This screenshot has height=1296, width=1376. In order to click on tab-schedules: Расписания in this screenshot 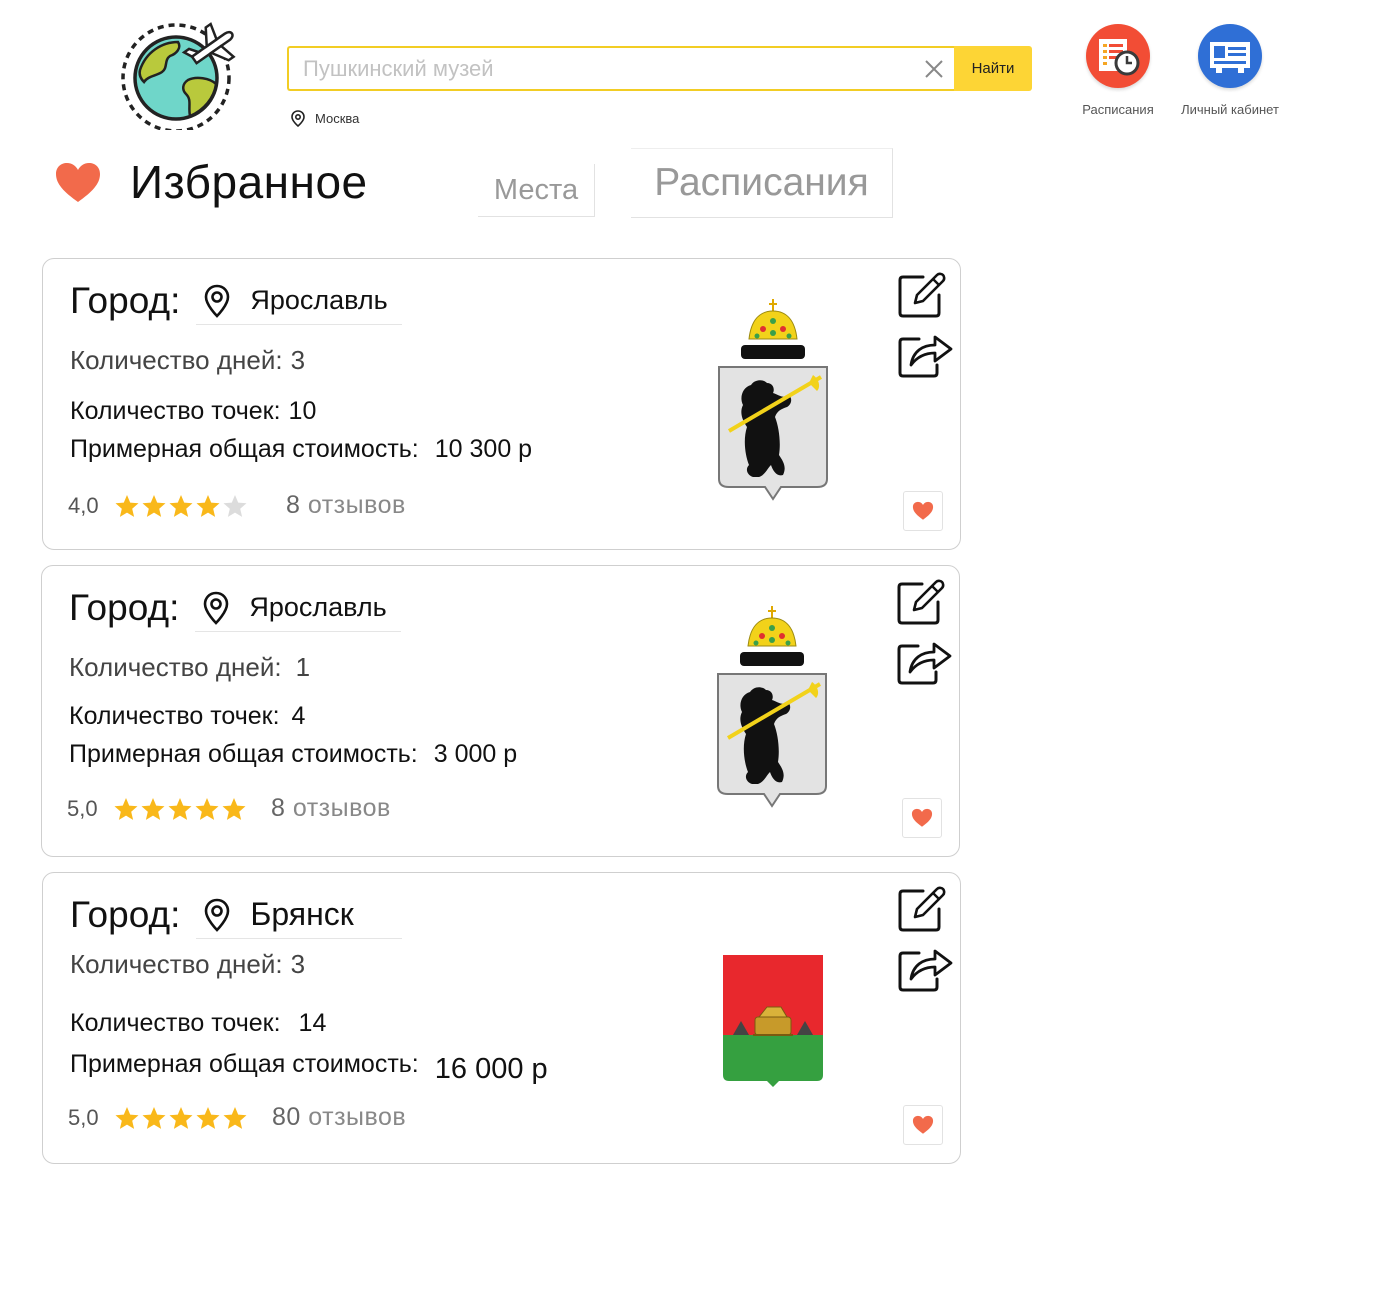, I will do `click(762, 183)`.